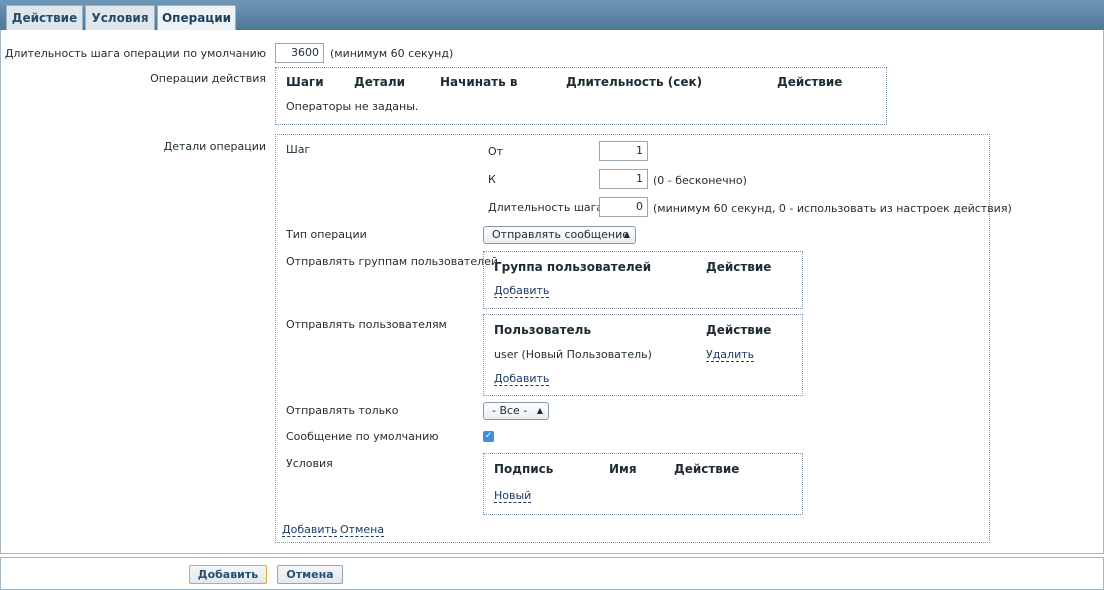  What do you see at coordinates (623, 151) in the screenshot?
I see `from-input: 1` at bounding box center [623, 151].